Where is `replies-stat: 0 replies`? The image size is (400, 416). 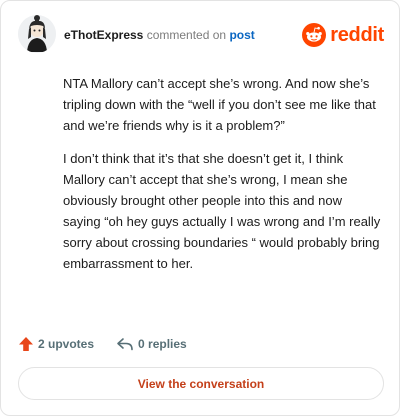
replies-stat: 0 replies is located at coordinates (151, 344).